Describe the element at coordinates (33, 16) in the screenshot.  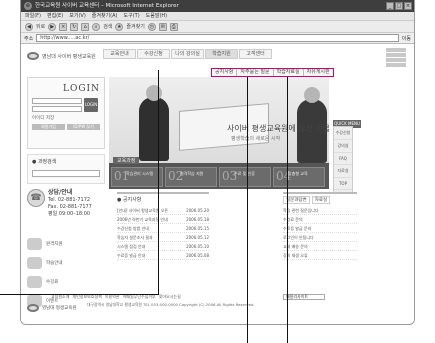
I see `menu-file: 파일(F)` at that location.